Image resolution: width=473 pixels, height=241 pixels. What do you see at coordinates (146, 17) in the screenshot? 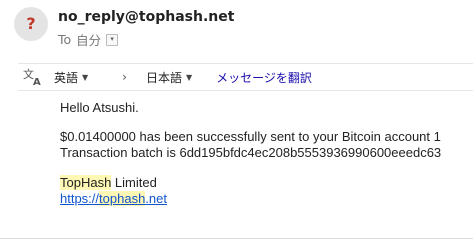
I see `sender-address: no_reply@tophash.net` at bounding box center [146, 17].